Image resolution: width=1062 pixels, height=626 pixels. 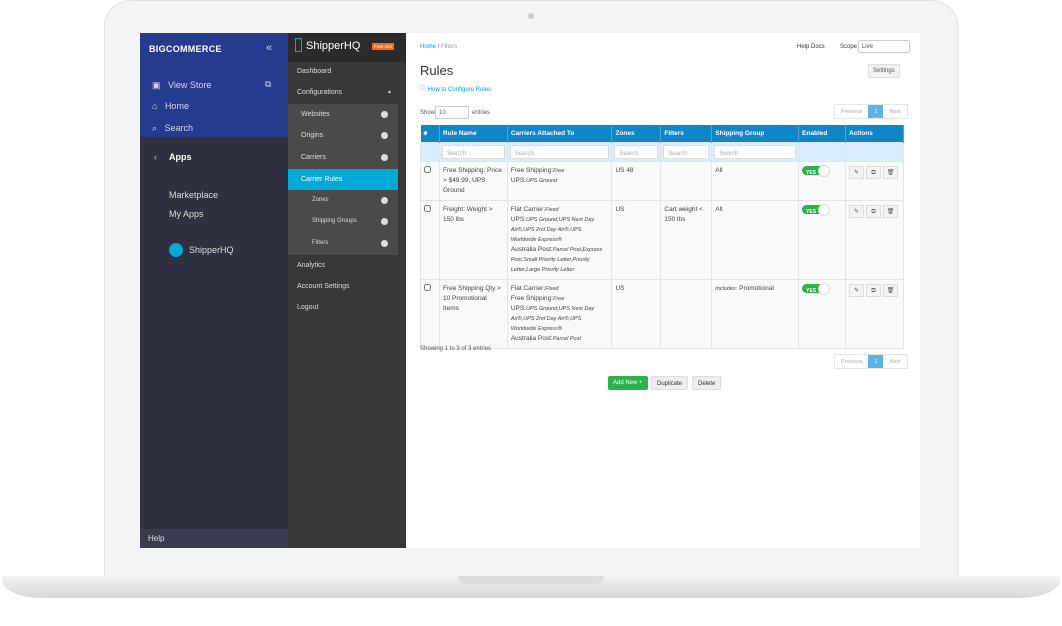 I want to click on search-shipping-group: Search, so click(x=755, y=151).